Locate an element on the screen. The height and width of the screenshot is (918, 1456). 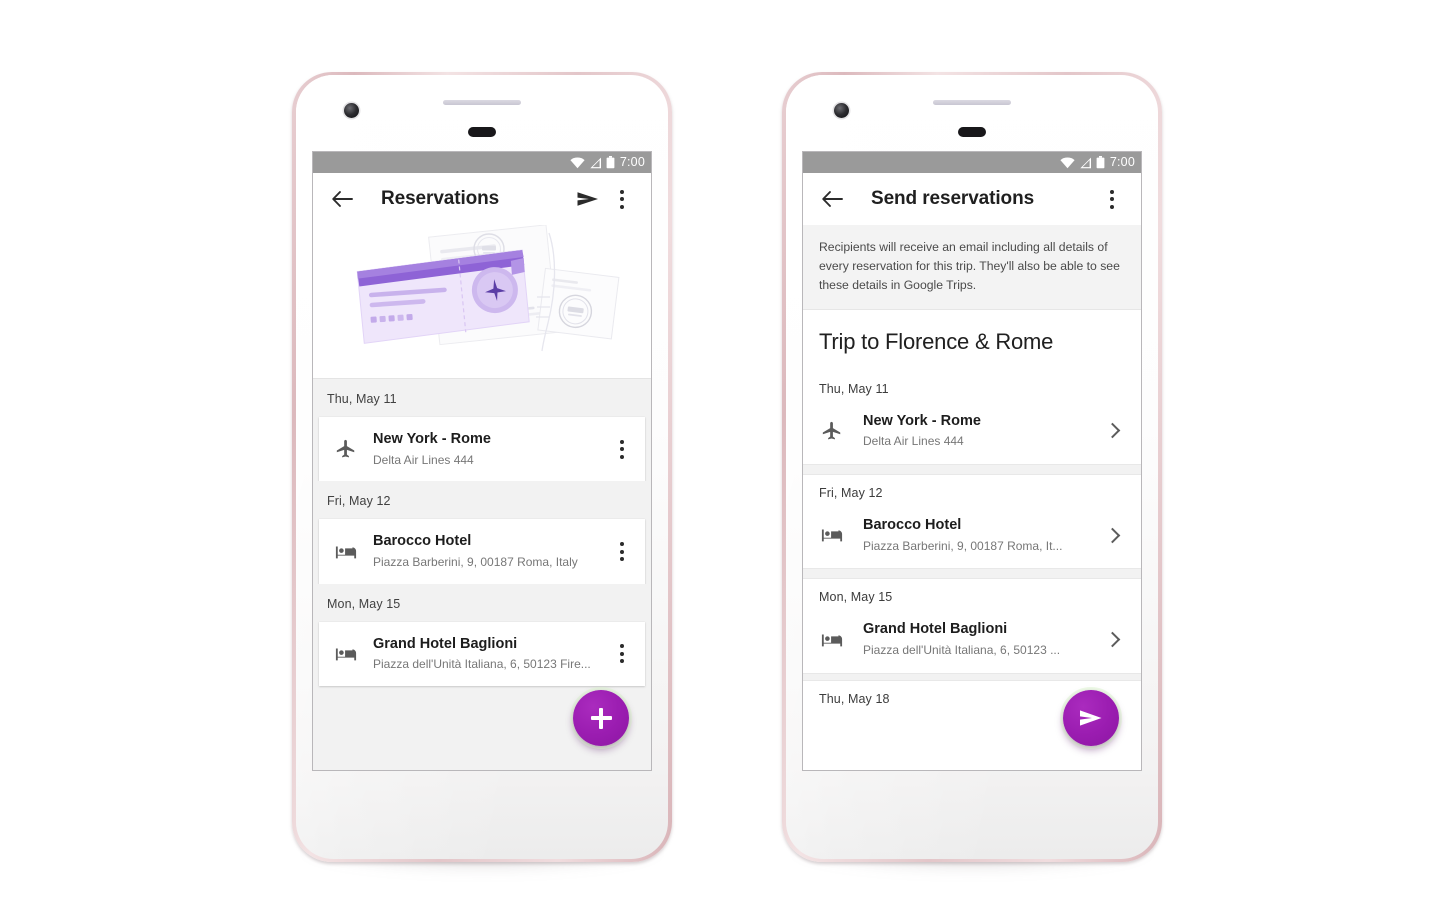
trip-title: Trip to Florence & Rome is located at coordinates (972, 340).